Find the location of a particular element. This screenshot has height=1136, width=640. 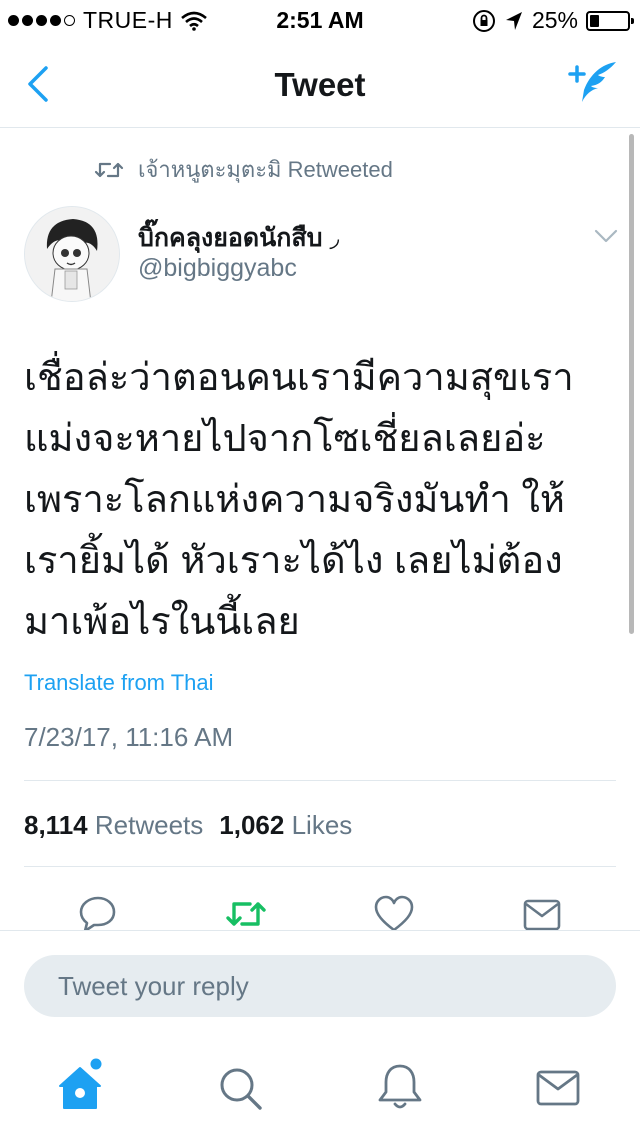

retweets-stat: 8,114 Retweets is located at coordinates (113, 825).